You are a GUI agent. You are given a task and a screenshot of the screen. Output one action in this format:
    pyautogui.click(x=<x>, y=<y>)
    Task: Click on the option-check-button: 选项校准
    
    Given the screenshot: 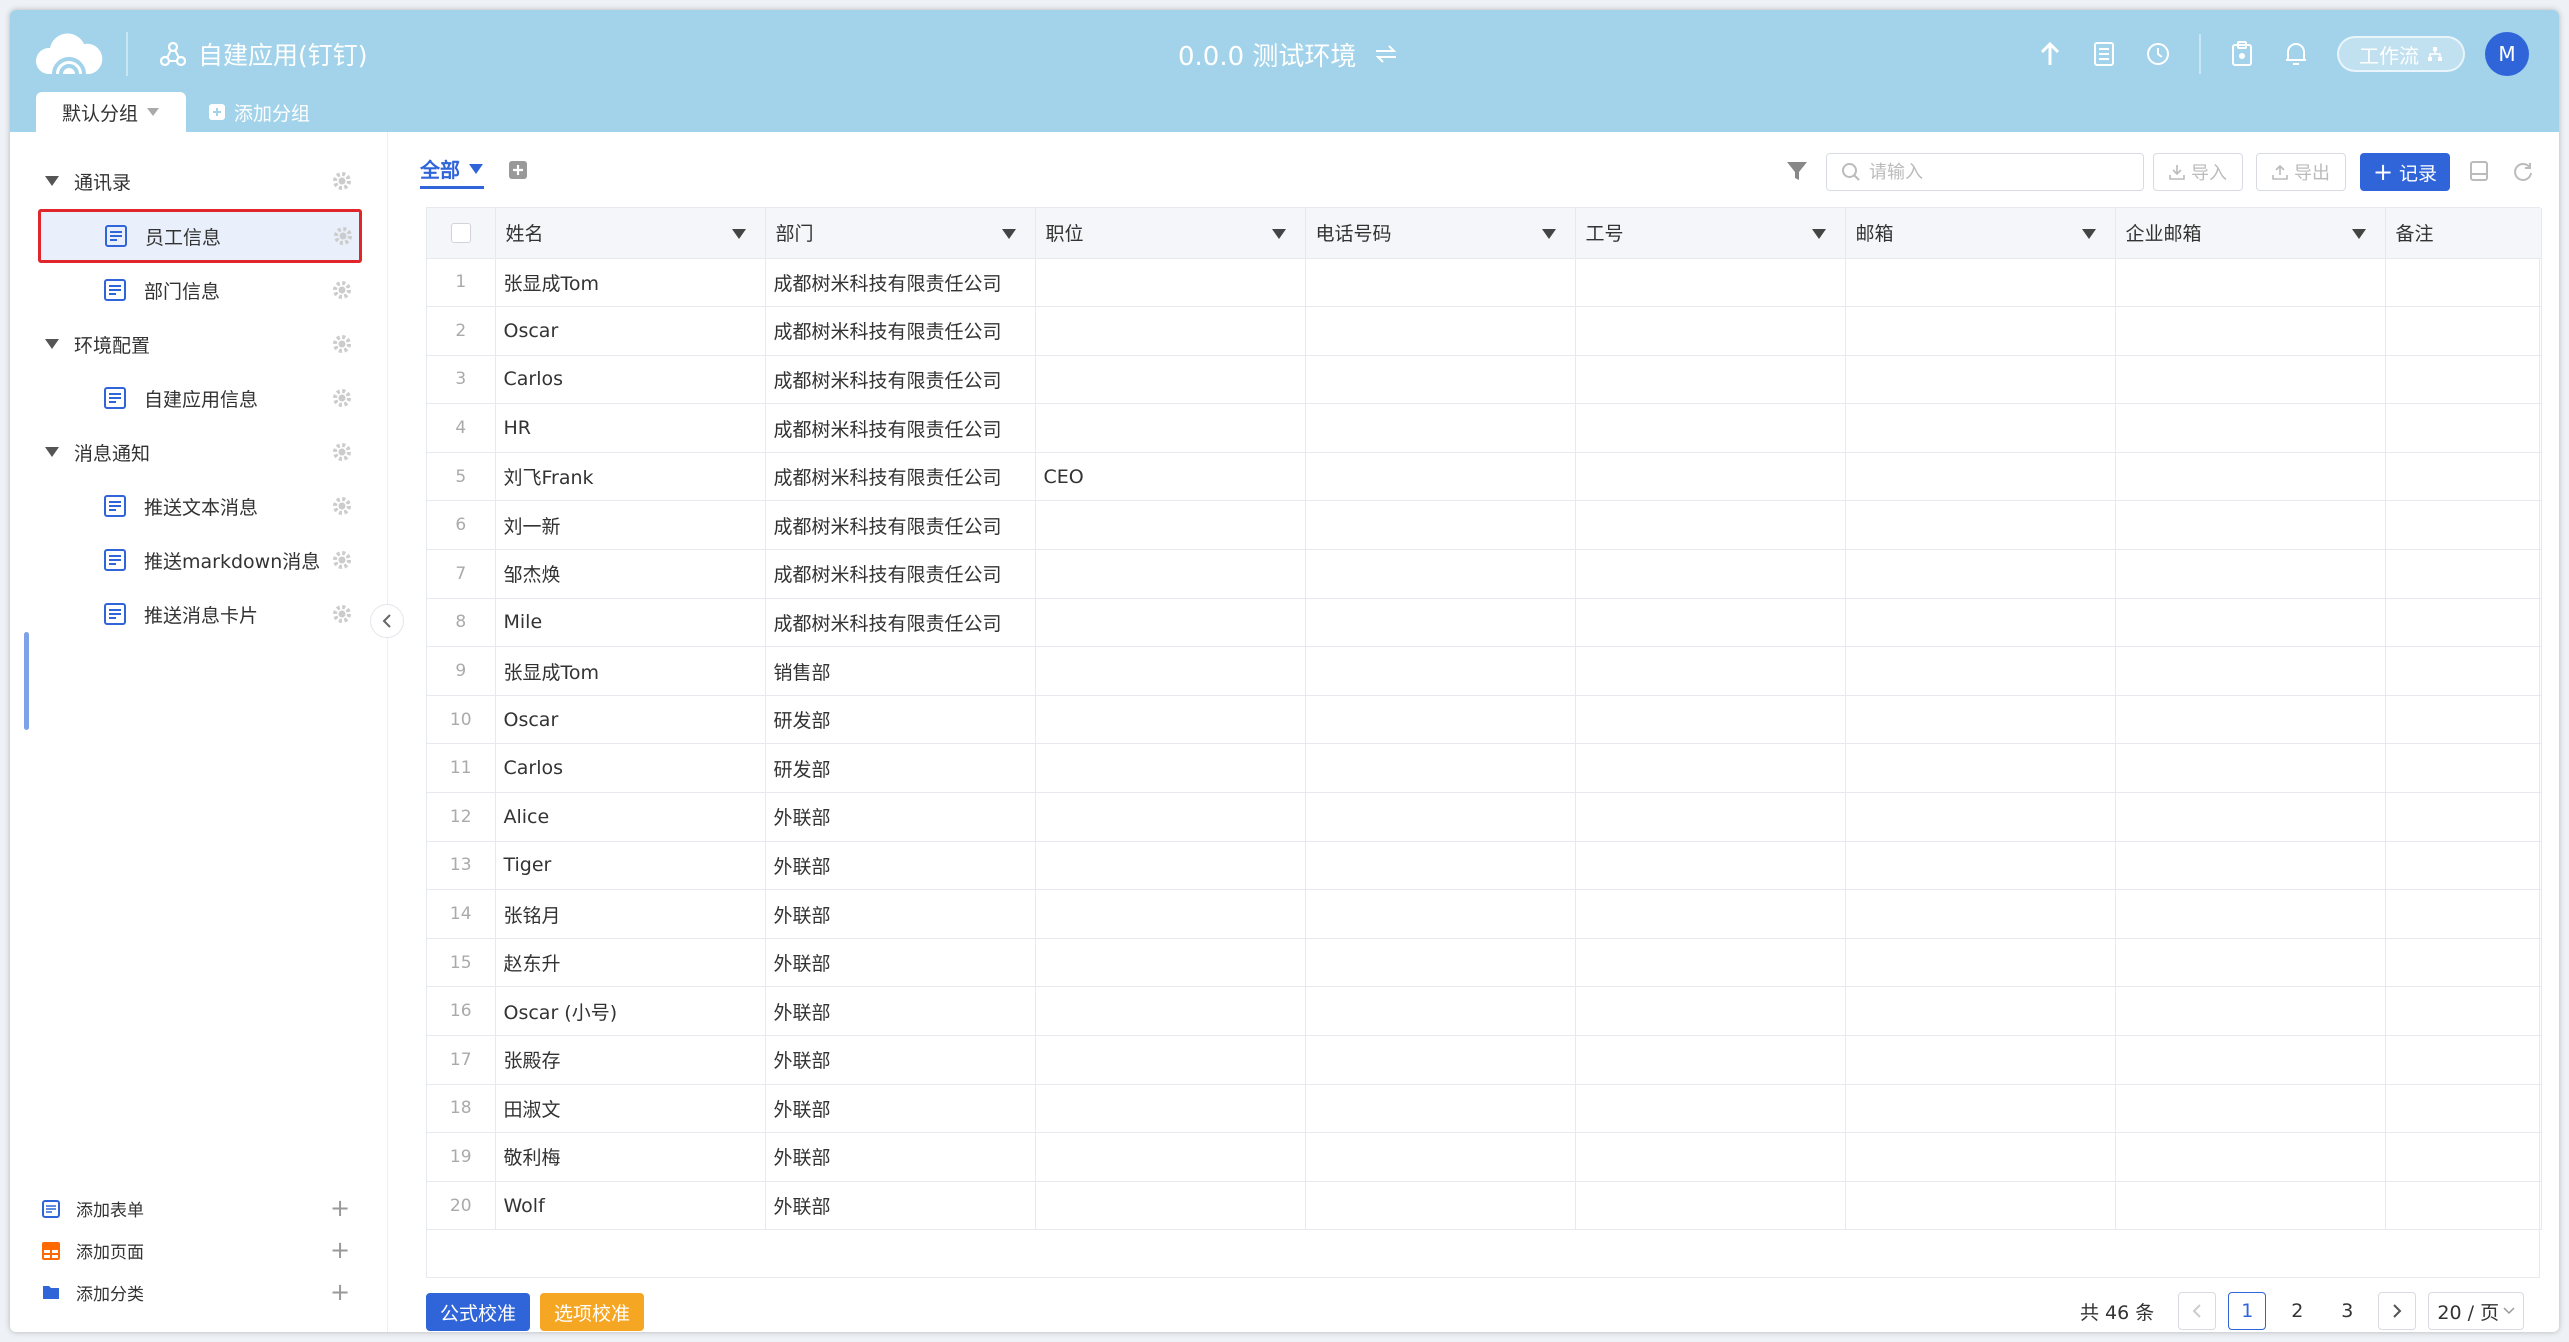 What is the action you would take?
    pyautogui.click(x=592, y=1312)
    